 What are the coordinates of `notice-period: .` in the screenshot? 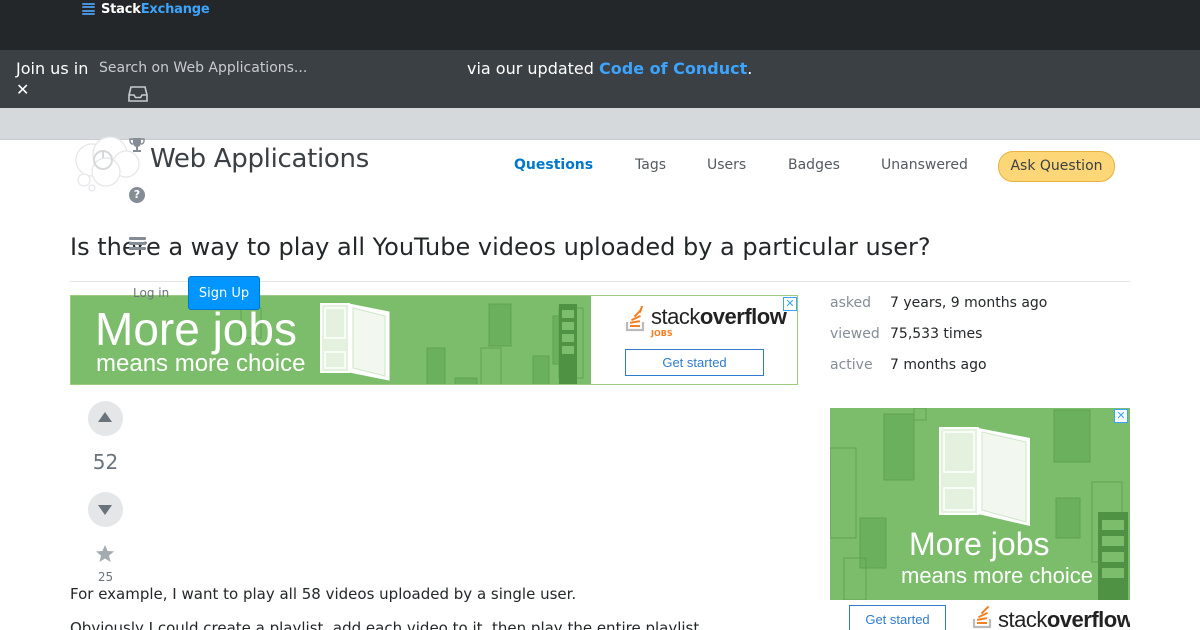 It's located at (750, 68).